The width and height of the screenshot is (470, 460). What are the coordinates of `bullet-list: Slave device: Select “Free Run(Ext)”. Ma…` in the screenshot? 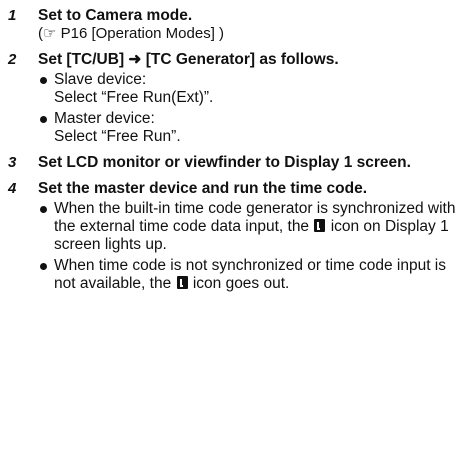 It's located at (254, 108).